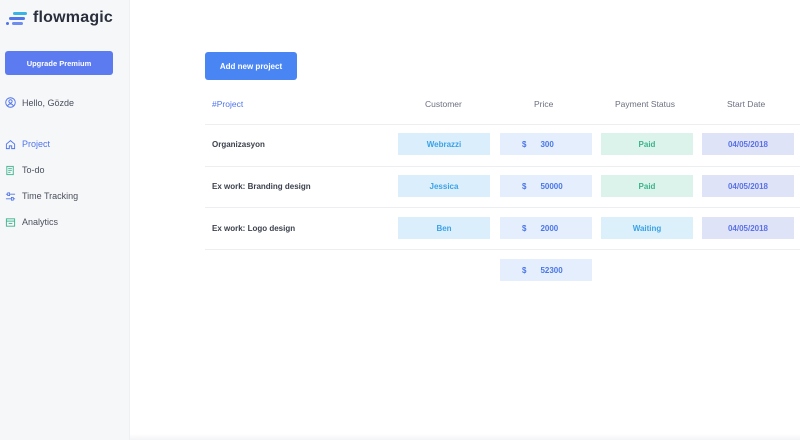 This screenshot has width=800, height=440. What do you see at coordinates (647, 228) in the screenshot?
I see `status-badge: Waiting` at bounding box center [647, 228].